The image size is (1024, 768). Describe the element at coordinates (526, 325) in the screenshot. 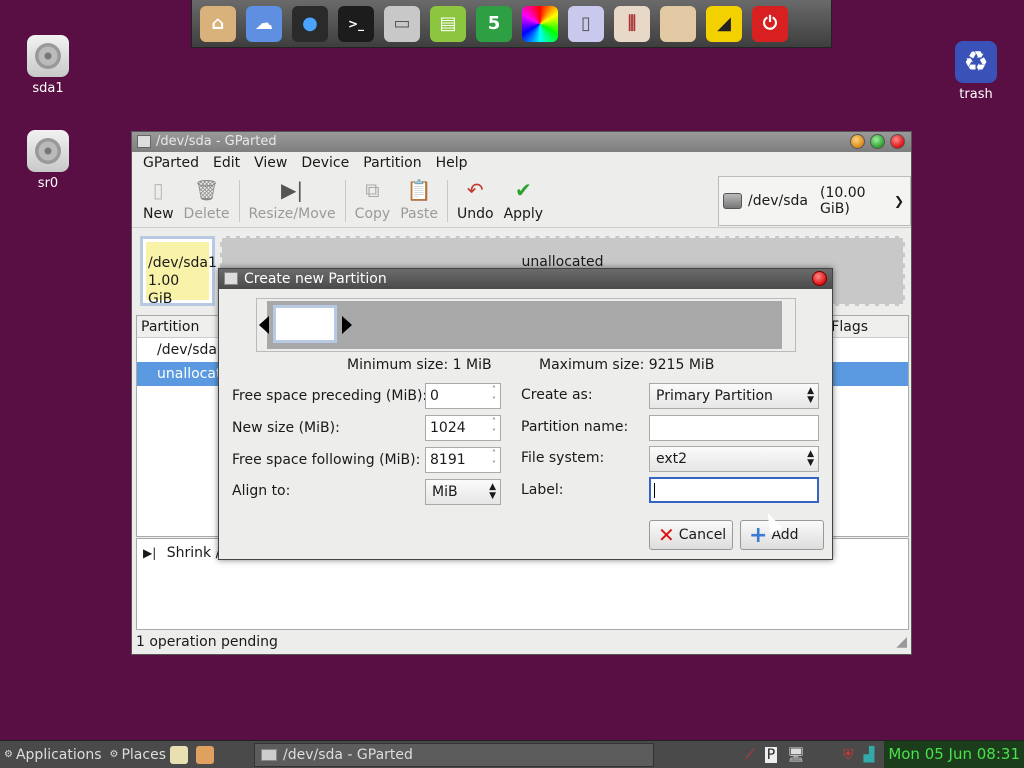

I see `partition-resizer` at that location.